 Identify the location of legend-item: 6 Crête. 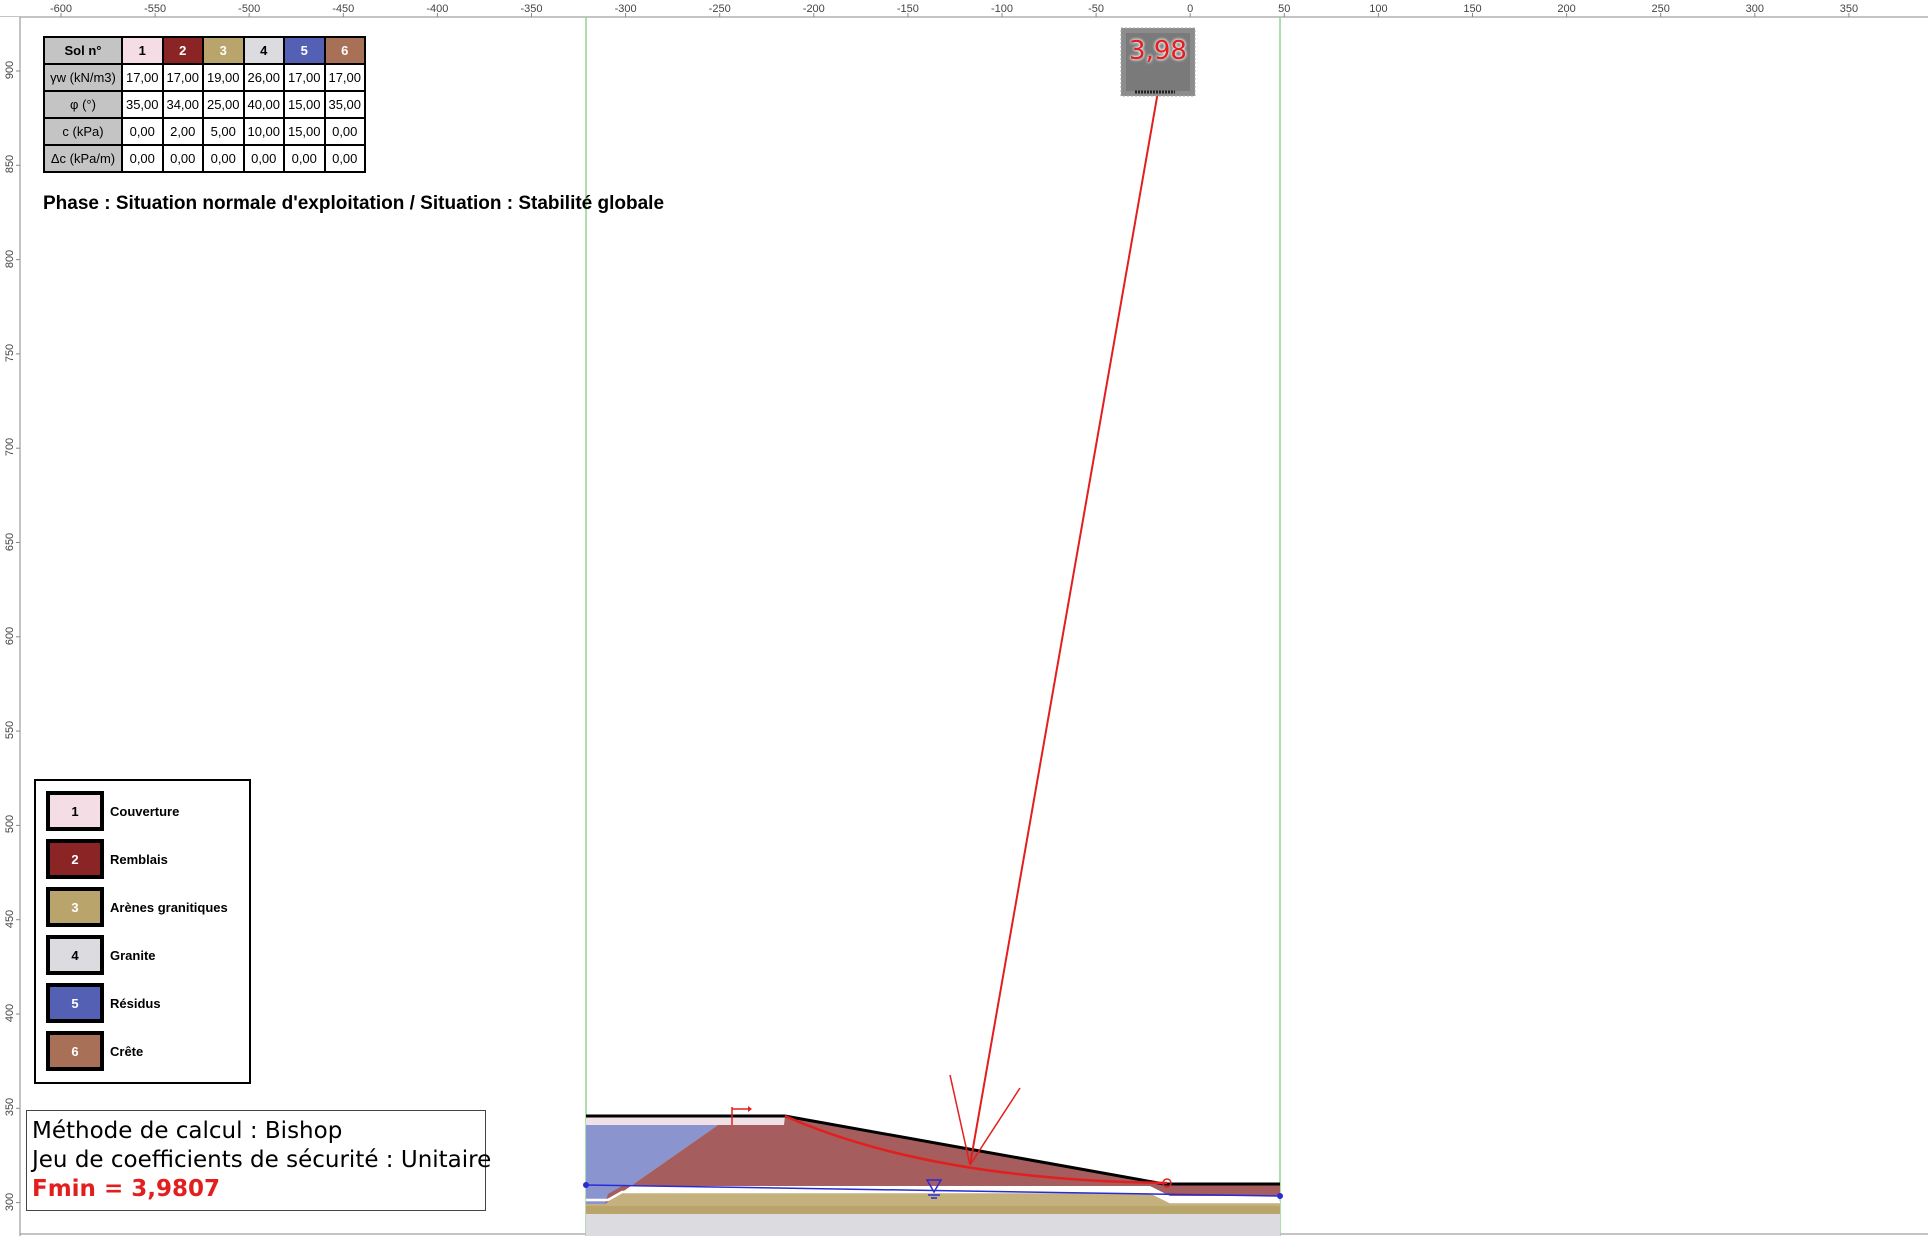
(94, 1051).